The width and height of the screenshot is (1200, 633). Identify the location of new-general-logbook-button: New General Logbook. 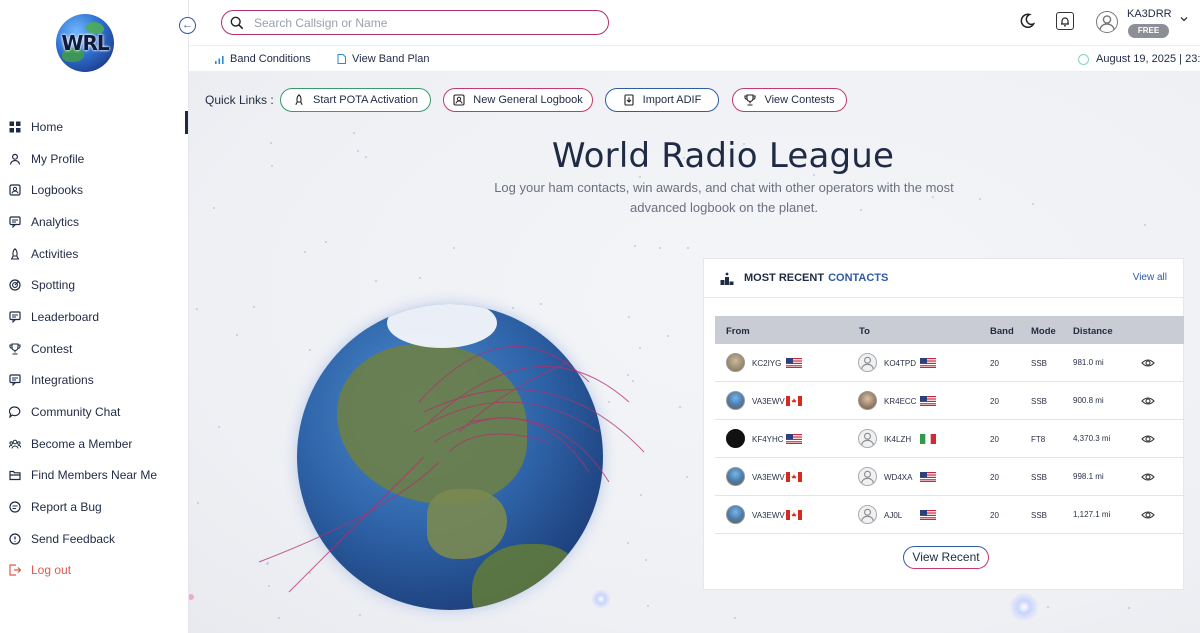
(518, 100).